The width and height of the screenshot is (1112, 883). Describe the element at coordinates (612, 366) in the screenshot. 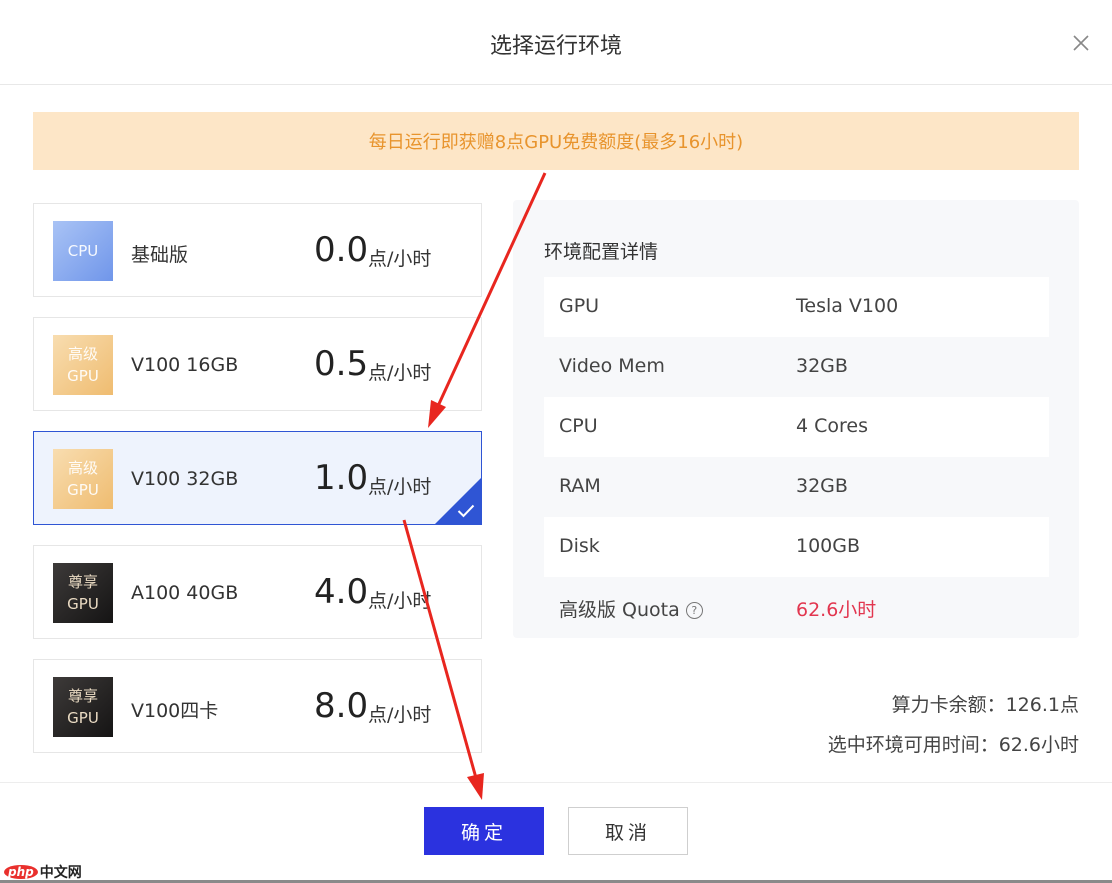

I see `detail-label: Video Mem` at that location.